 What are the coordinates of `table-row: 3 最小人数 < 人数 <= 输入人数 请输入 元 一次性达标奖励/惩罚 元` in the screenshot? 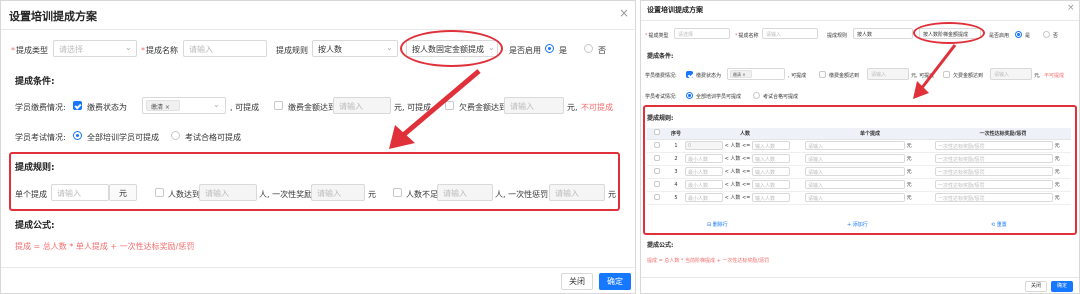 It's located at (859, 172).